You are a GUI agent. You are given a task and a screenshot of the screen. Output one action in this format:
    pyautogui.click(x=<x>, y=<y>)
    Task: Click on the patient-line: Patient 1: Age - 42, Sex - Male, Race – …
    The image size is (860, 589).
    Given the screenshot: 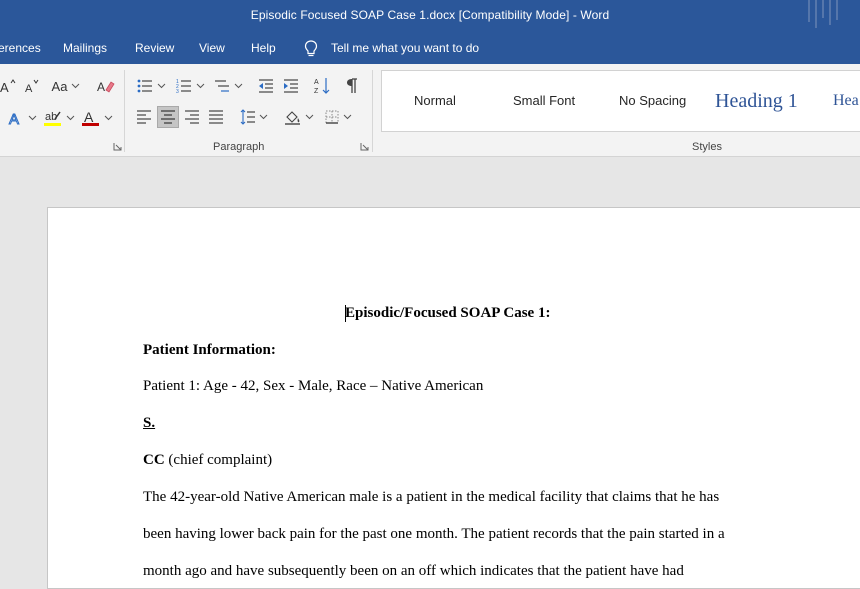 What is the action you would take?
    pyautogui.click(x=313, y=386)
    